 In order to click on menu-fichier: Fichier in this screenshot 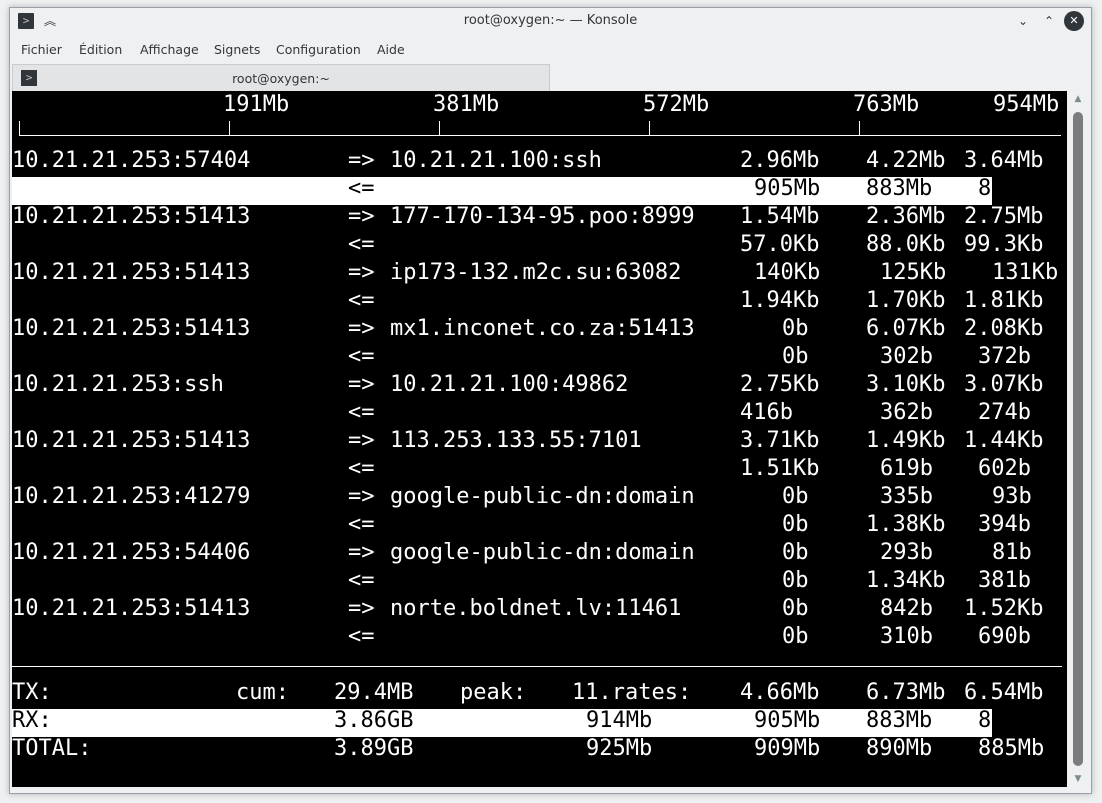, I will do `click(41, 49)`.